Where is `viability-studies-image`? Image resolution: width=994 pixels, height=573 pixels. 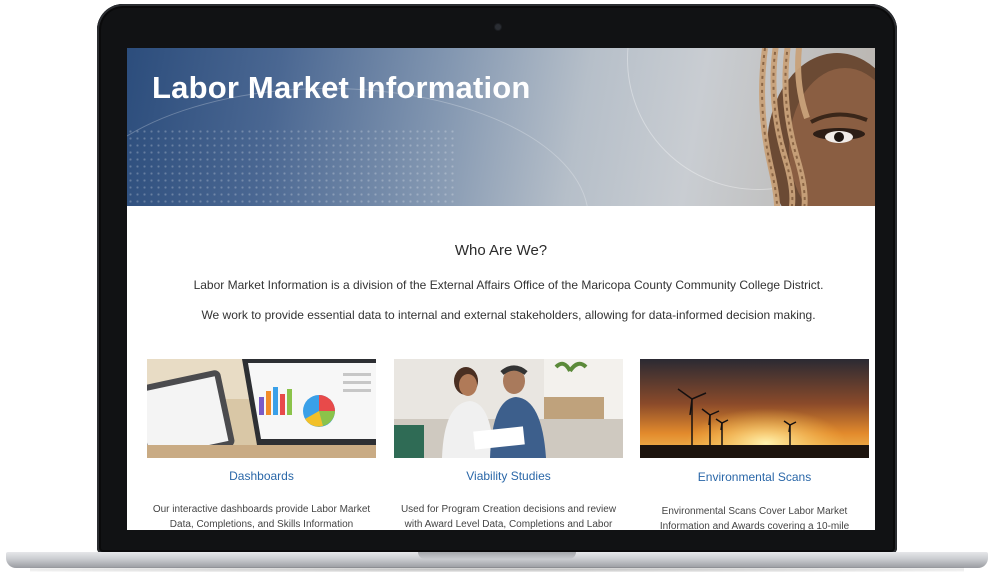 viability-studies-image is located at coordinates (508, 408).